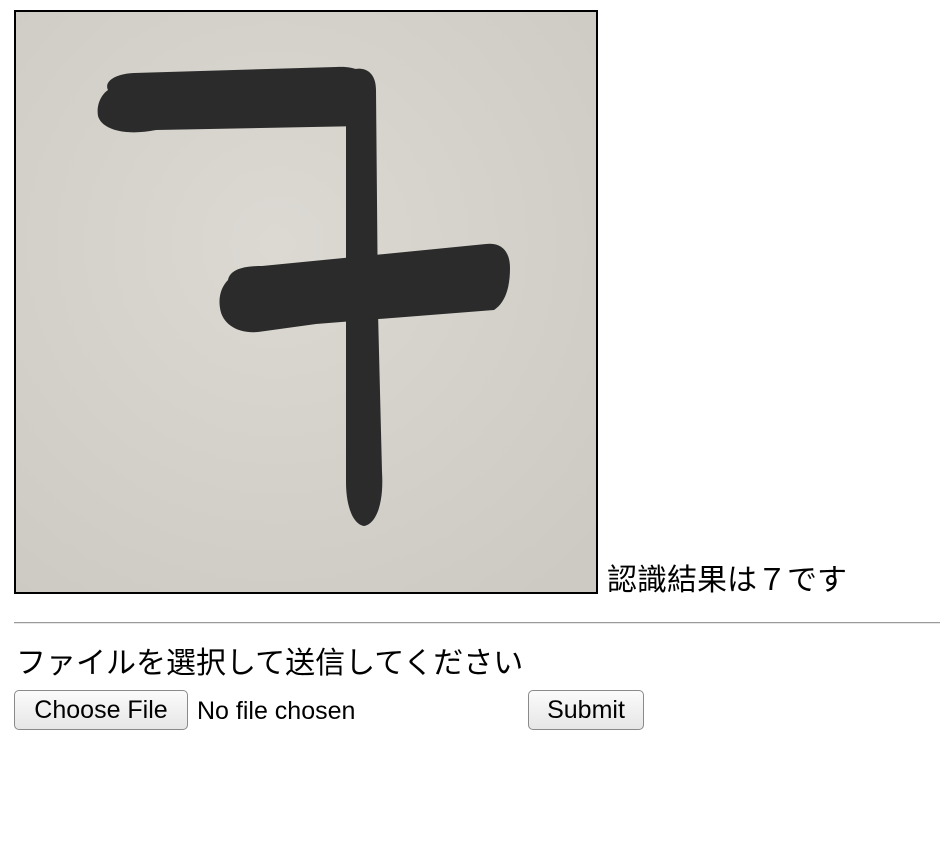 The image size is (940, 862). Describe the element at coordinates (586, 710) in the screenshot. I see `submit-button: Submit` at that location.